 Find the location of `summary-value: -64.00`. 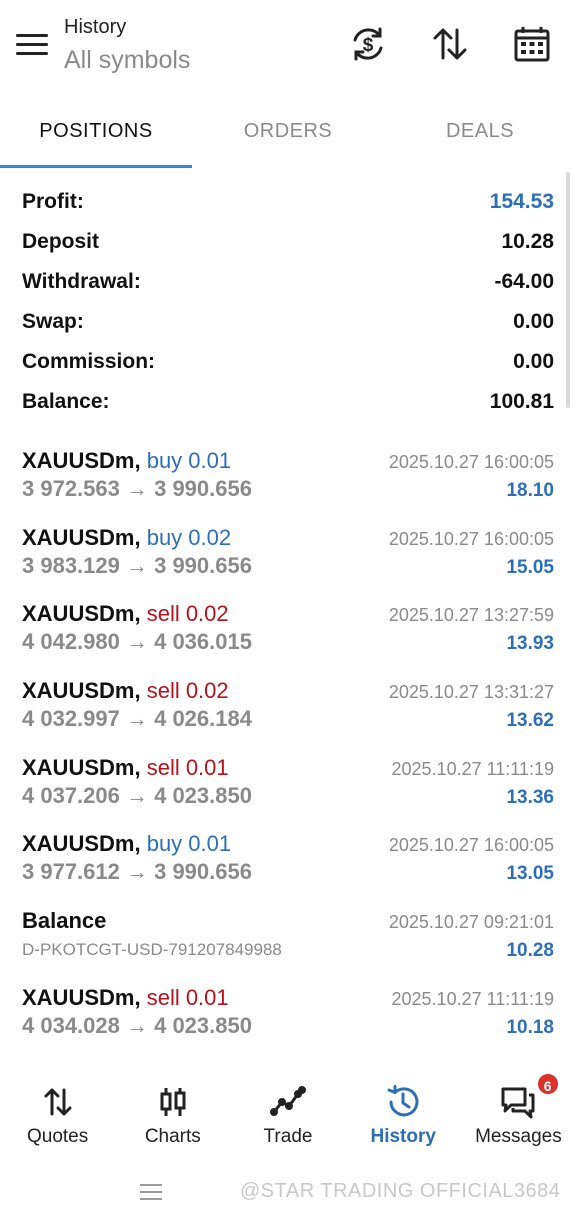

summary-value: -64.00 is located at coordinates (524, 281).